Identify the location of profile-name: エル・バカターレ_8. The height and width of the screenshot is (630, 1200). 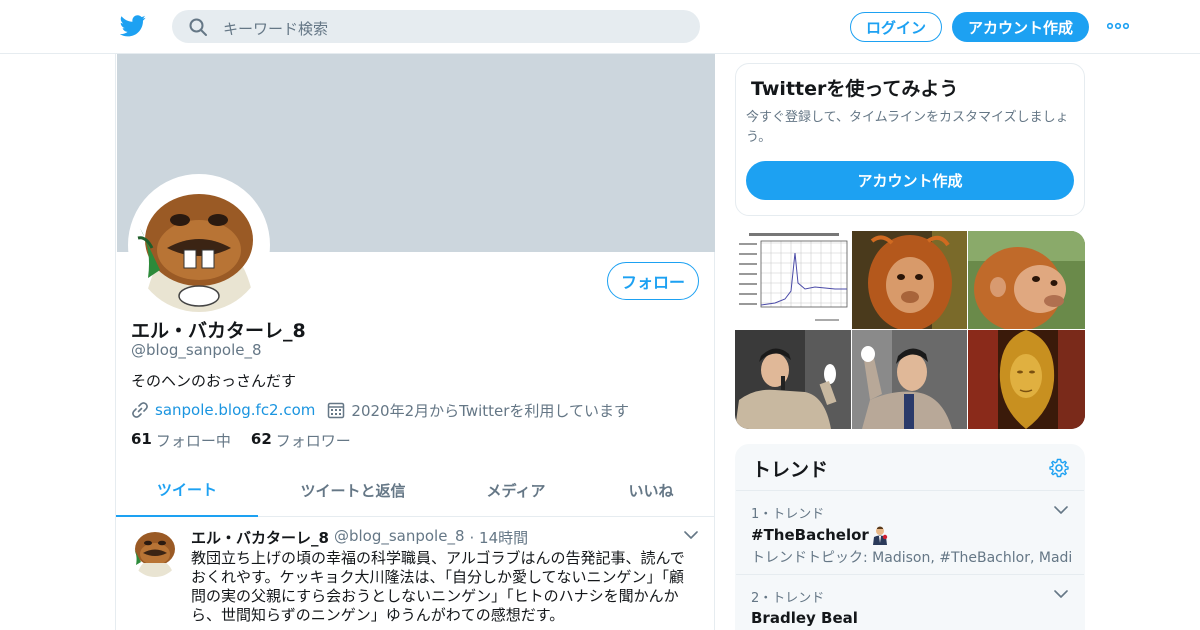
(218, 331).